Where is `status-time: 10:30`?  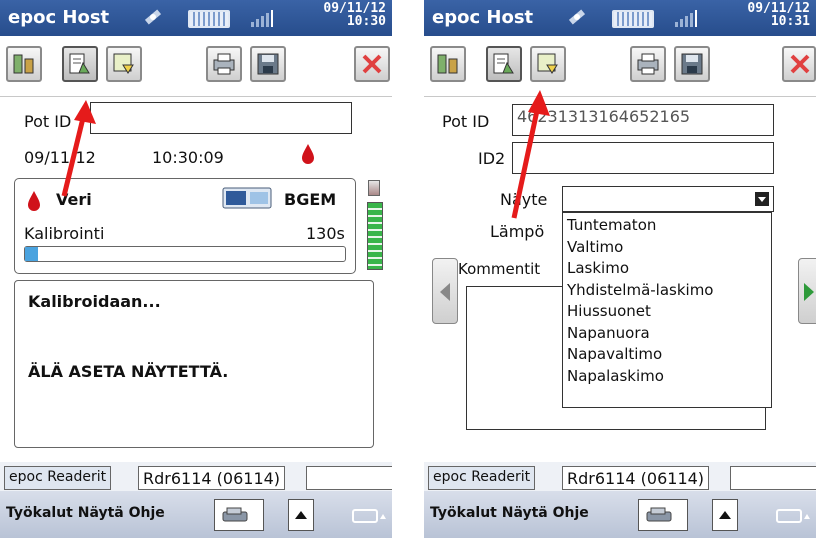 status-time: 10:30 is located at coordinates (366, 21).